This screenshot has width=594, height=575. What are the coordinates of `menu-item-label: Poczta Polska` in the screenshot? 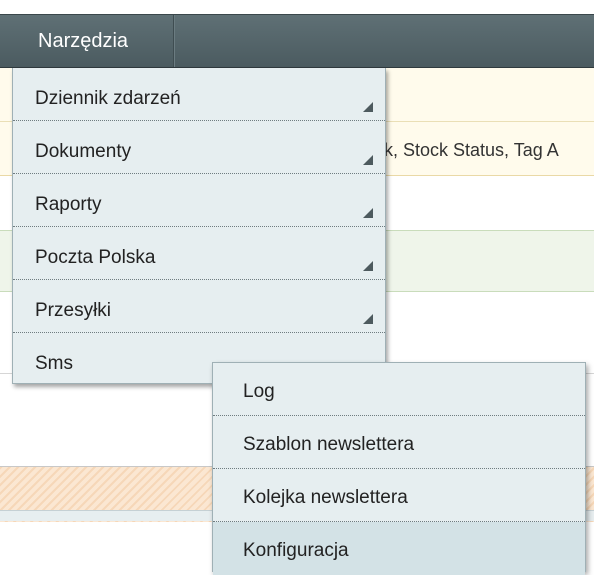 It's located at (95, 257).